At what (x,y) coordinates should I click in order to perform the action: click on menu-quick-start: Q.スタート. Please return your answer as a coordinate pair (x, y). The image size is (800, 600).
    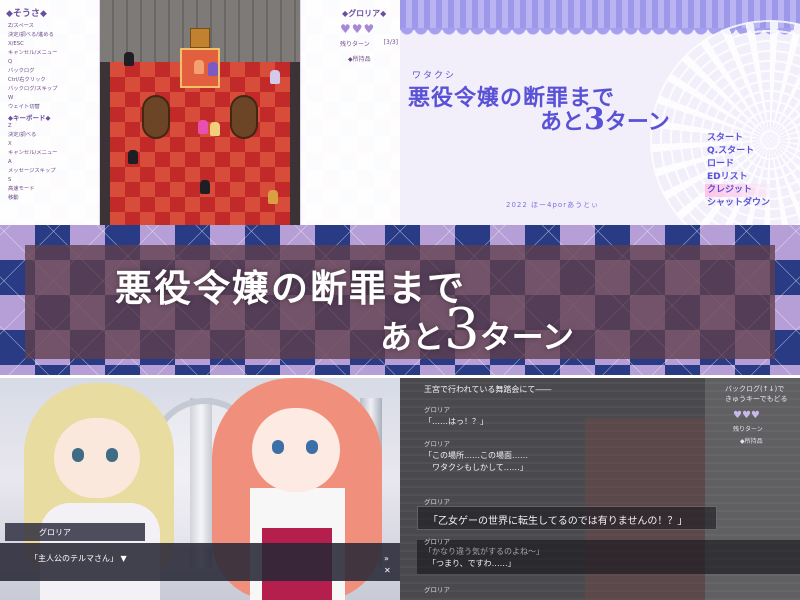
    Looking at the image, I should click on (737, 151).